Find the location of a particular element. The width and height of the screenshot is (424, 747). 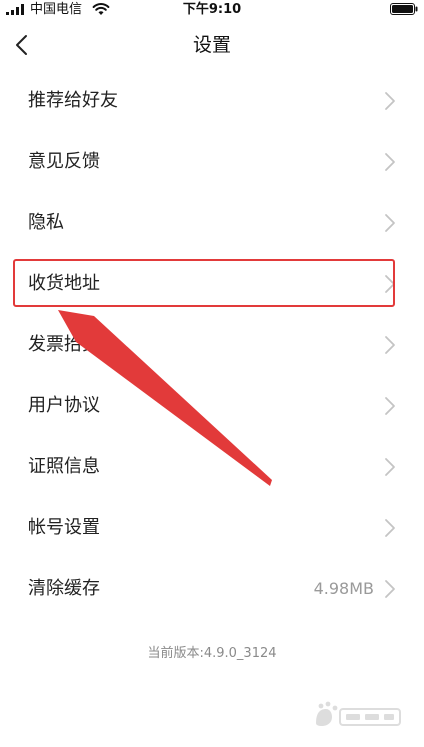

menu-item-label: 隐私 is located at coordinates (46, 222).